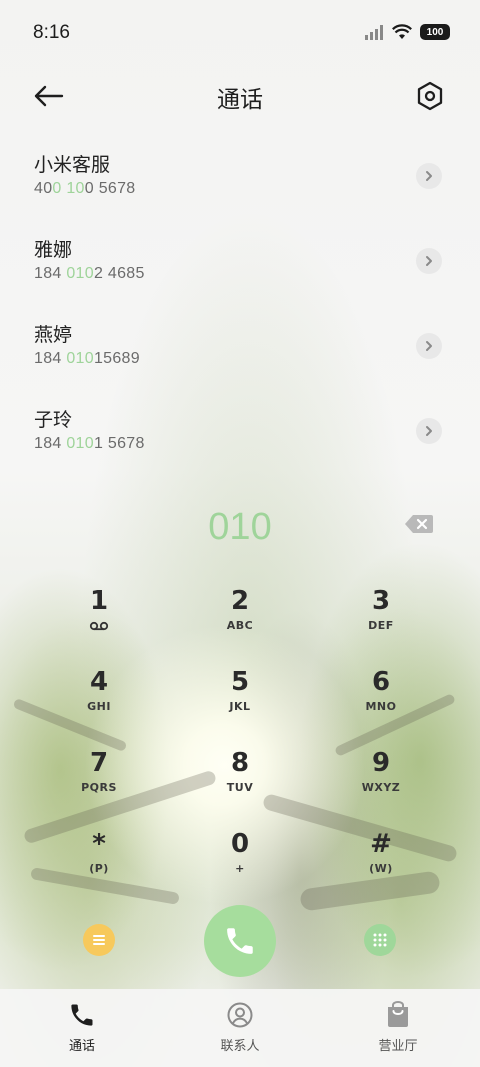  What do you see at coordinates (240, 33) in the screenshot?
I see `status-bar: 8:16 100` at bounding box center [240, 33].